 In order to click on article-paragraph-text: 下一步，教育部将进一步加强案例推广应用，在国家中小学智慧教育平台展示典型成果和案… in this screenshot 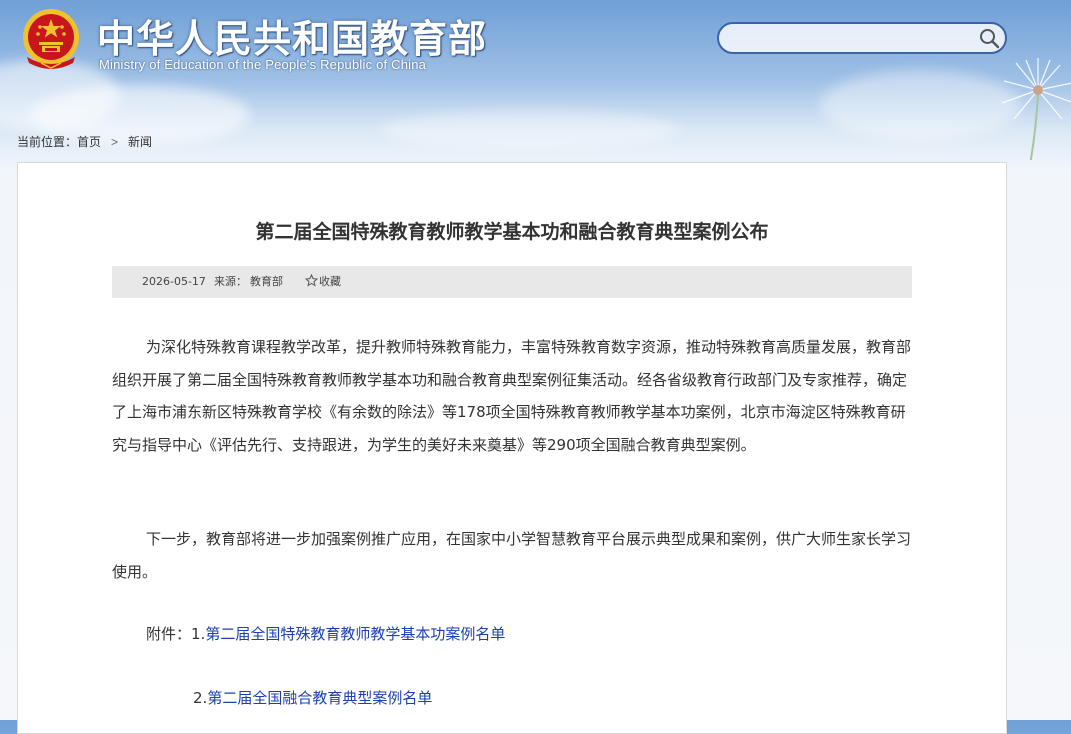, I will do `click(512, 555)`.